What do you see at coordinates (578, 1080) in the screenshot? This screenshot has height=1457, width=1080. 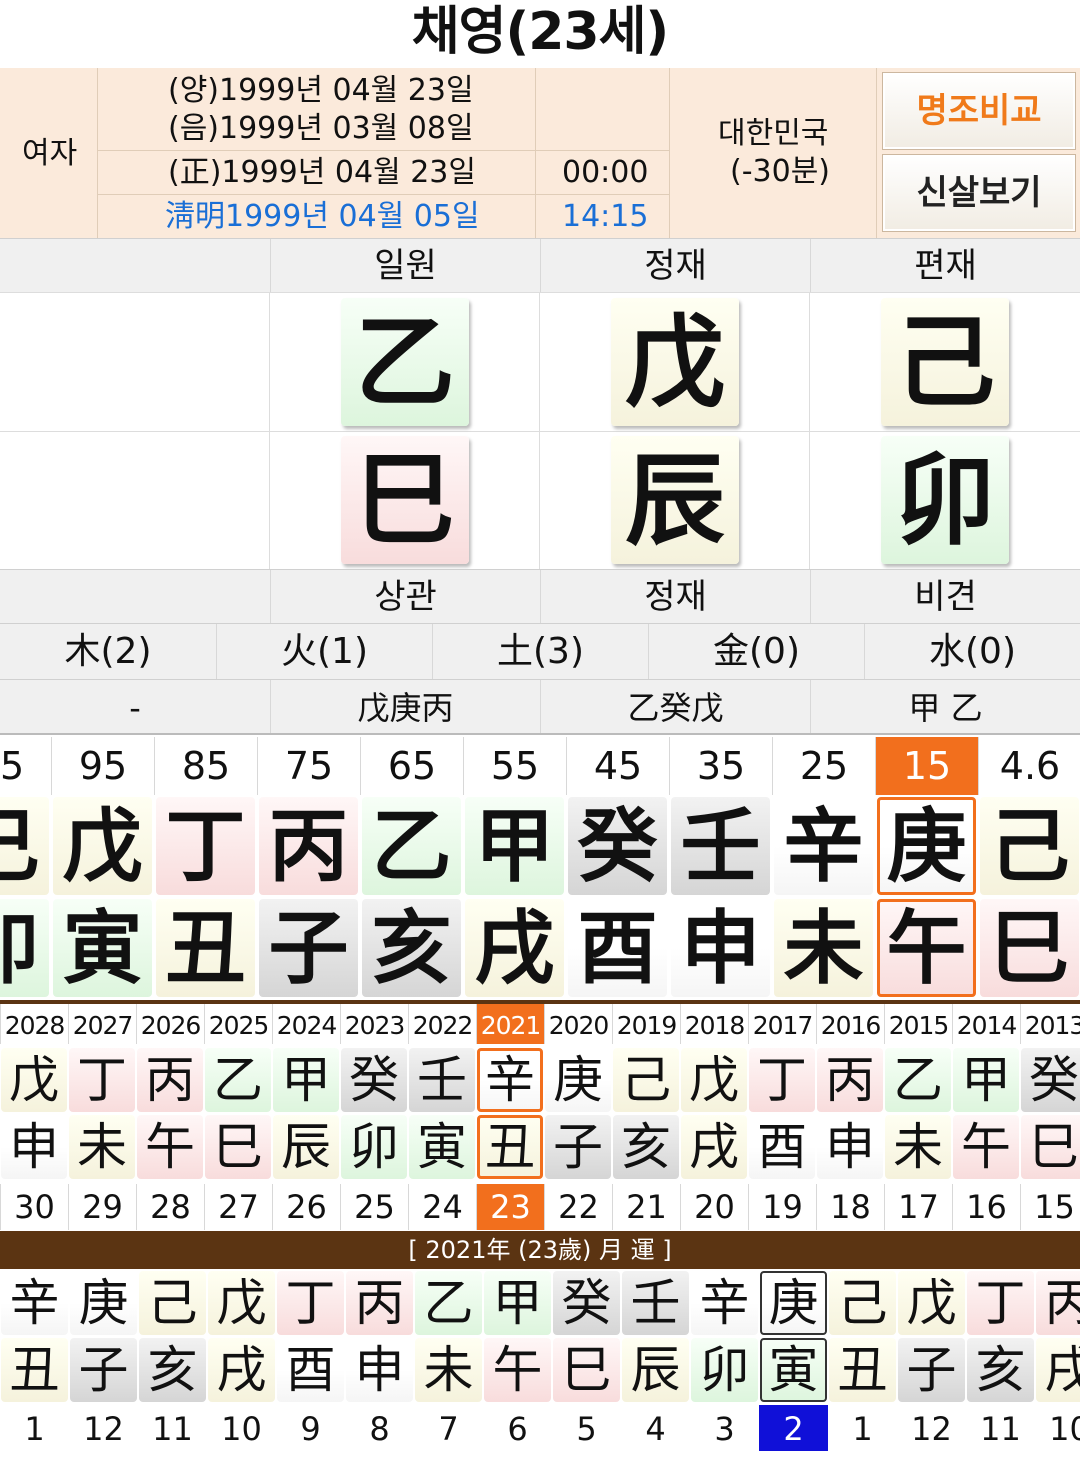 I see `seun-stem-tile: 庚` at bounding box center [578, 1080].